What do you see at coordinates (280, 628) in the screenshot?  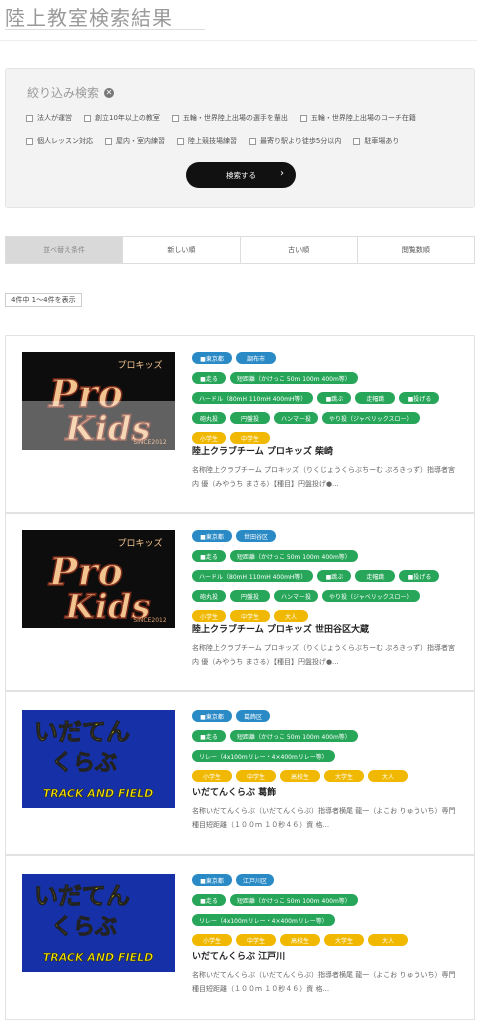 I see `result-title: 陸上クラブチーム プロキッズ 世田谷区大蔵` at bounding box center [280, 628].